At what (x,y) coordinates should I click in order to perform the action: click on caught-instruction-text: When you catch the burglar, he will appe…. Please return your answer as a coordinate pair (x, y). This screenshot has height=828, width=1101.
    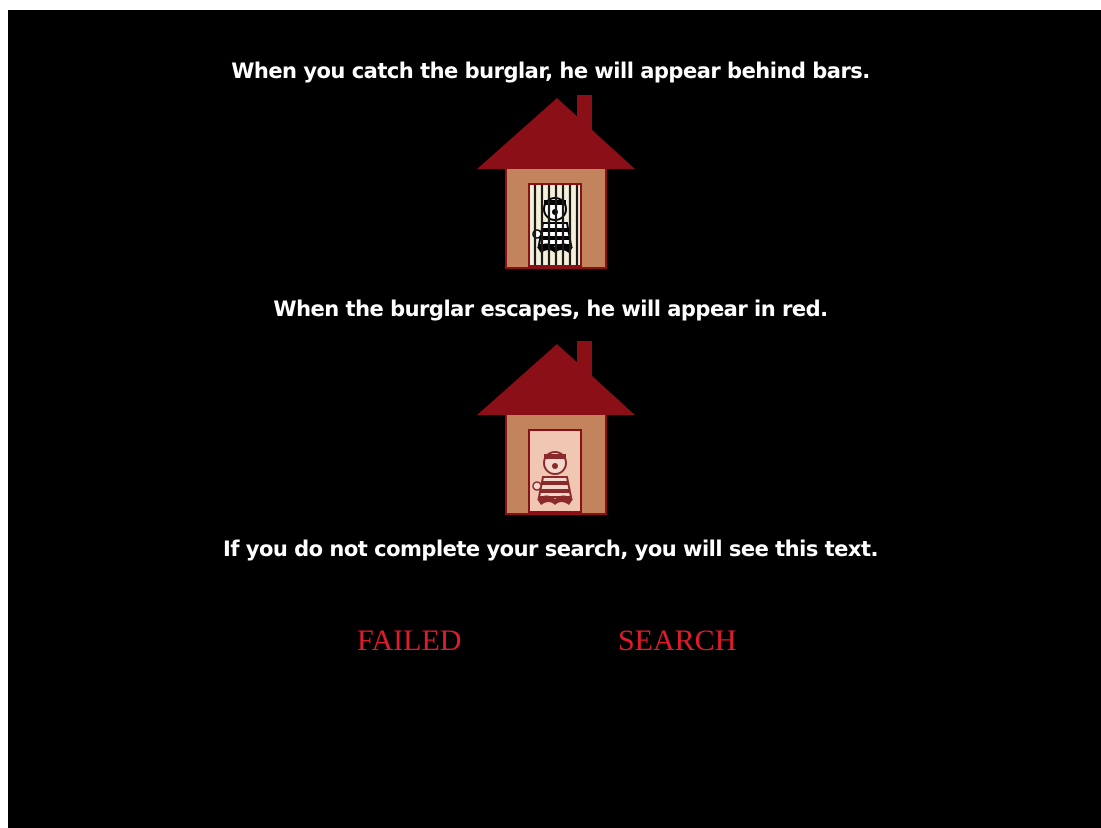
    Looking at the image, I should click on (550, 71).